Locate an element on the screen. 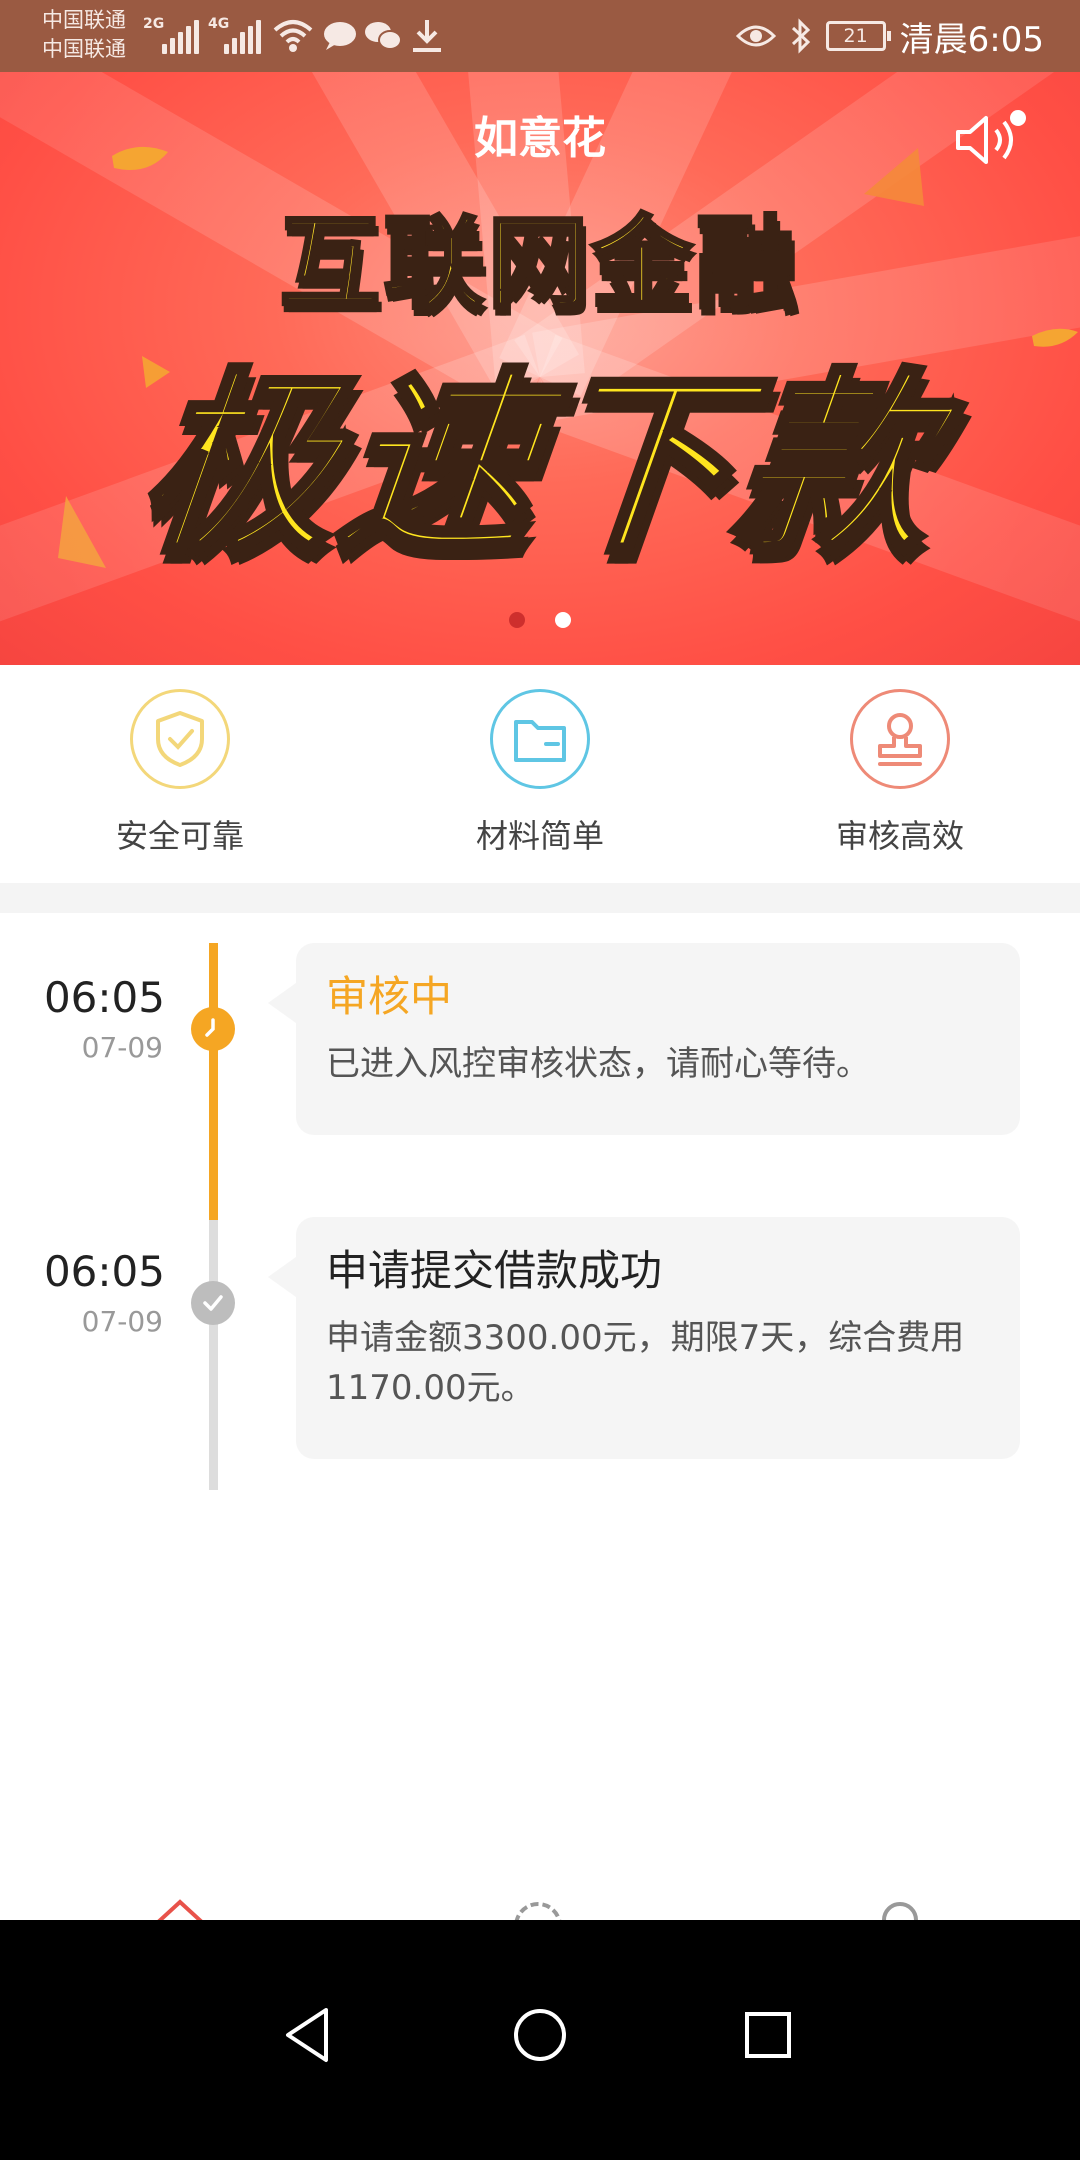 Image resolution: width=1080 pixels, height=2160 pixels. section-divider is located at coordinates (540, 898).